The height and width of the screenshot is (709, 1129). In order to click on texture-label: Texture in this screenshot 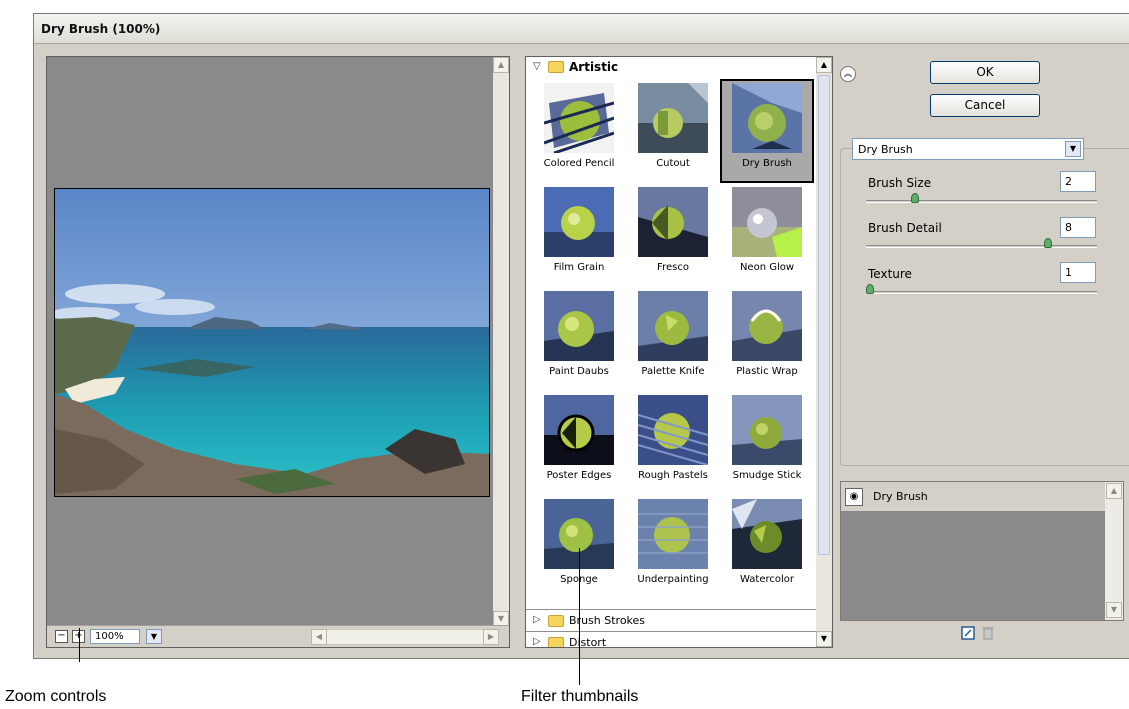, I will do `click(890, 274)`.